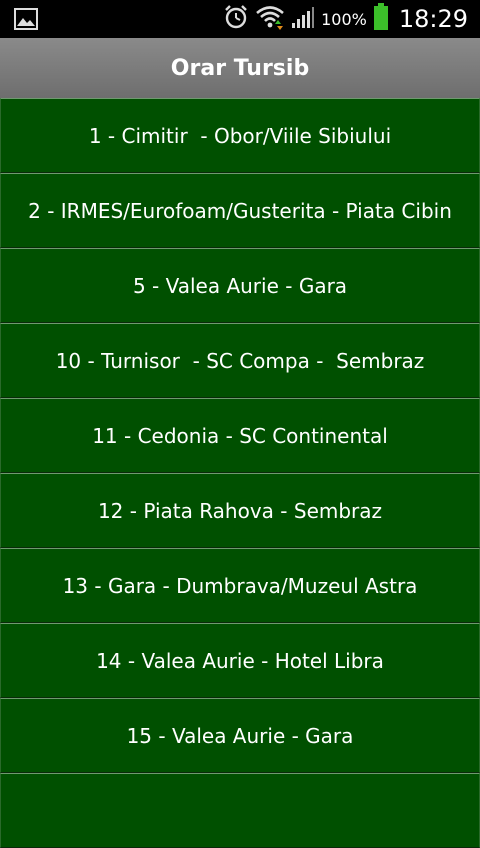 This screenshot has height=848, width=480. Describe the element at coordinates (433, 19) in the screenshot. I see `clock: 18:29` at that location.